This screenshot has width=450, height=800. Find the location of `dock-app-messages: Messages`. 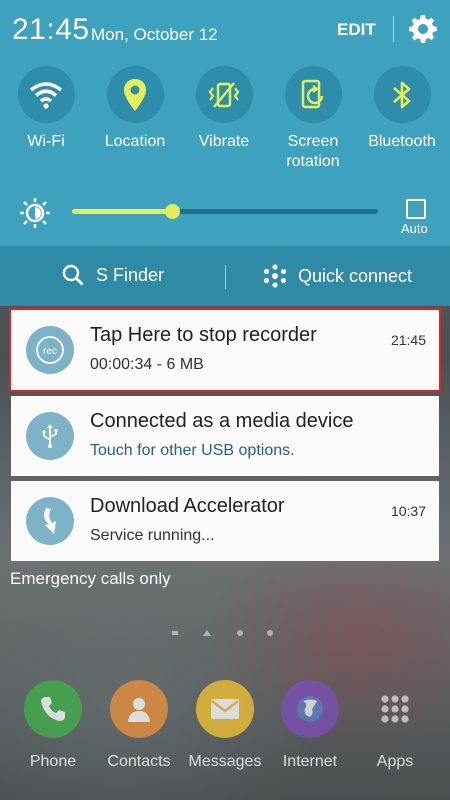

dock-app-messages: Messages is located at coordinates (225, 725).